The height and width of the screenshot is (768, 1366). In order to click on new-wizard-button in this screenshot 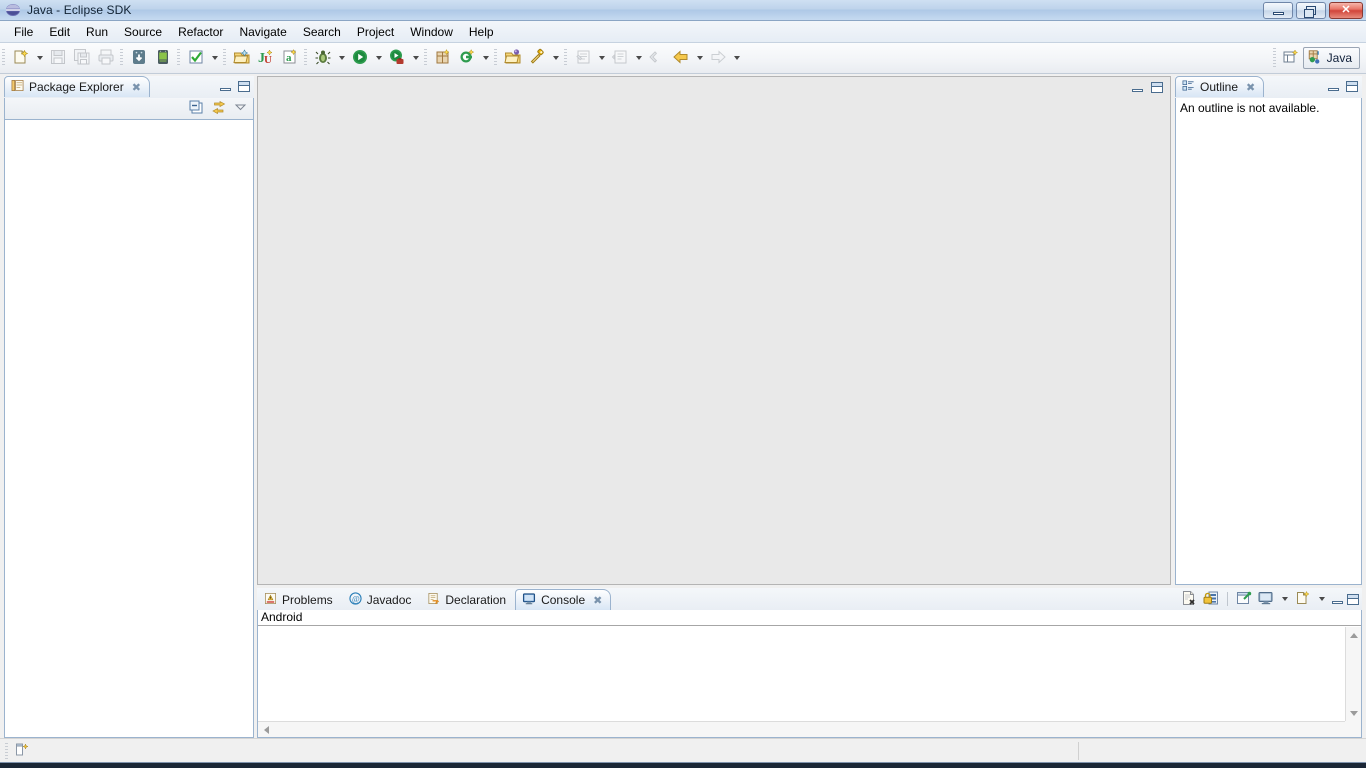, I will do `click(21, 58)`.